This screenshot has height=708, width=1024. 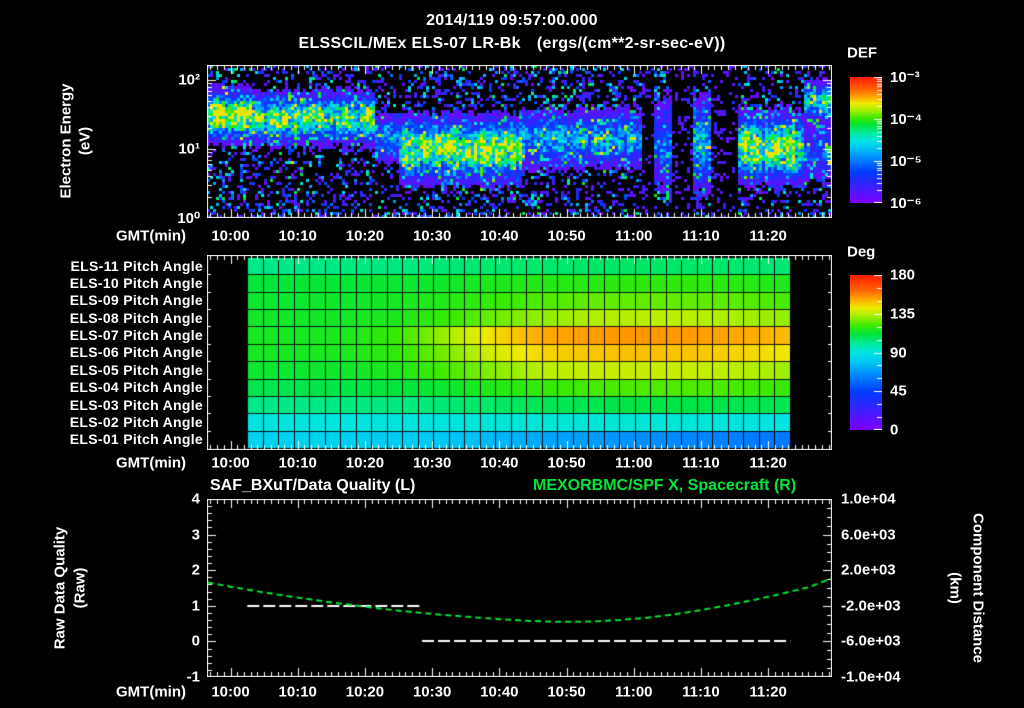 What do you see at coordinates (151, 463) in the screenshot?
I see `gmt-axis-label-middle: GMT(min)` at bounding box center [151, 463].